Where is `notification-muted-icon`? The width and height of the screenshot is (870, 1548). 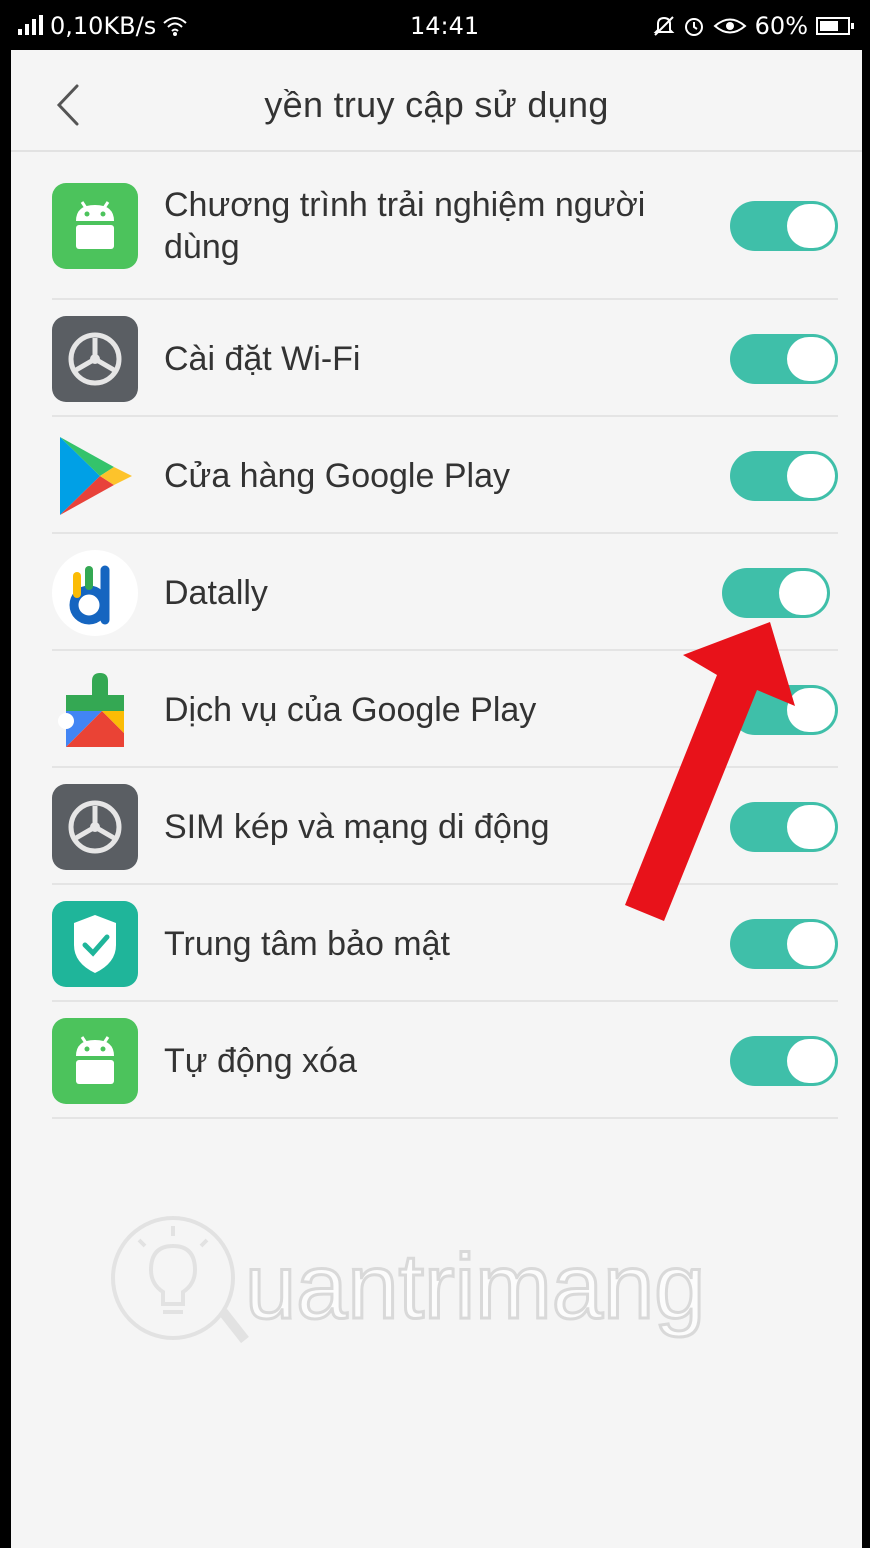 notification-muted-icon is located at coordinates (664, 26).